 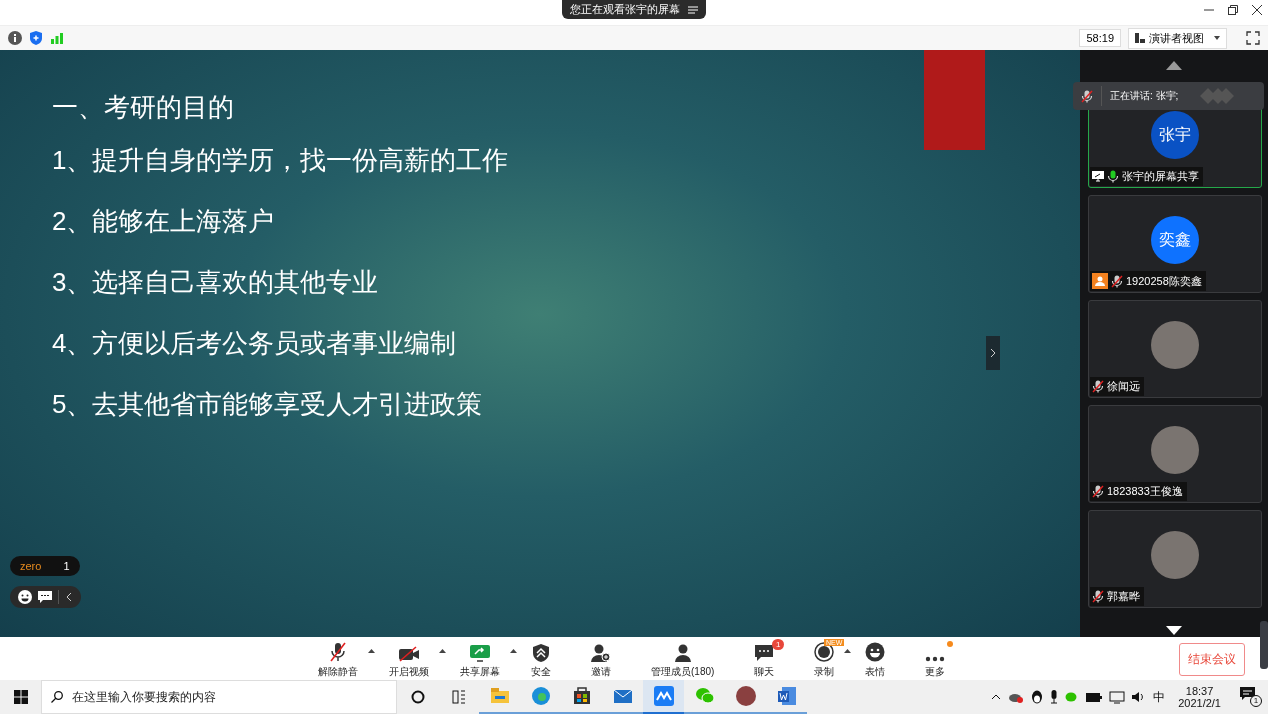 I want to click on slide-bullet: 4、方便以后考公务员或者事业编制, so click(x=254, y=343).